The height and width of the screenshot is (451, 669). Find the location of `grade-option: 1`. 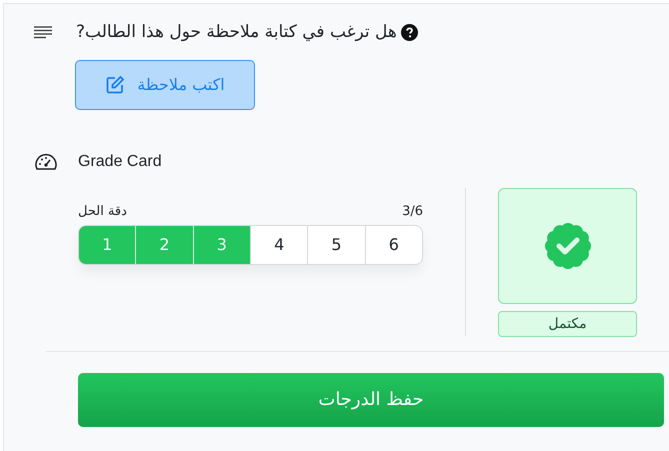

grade-option: 1 is located at coordinates (107, 245).